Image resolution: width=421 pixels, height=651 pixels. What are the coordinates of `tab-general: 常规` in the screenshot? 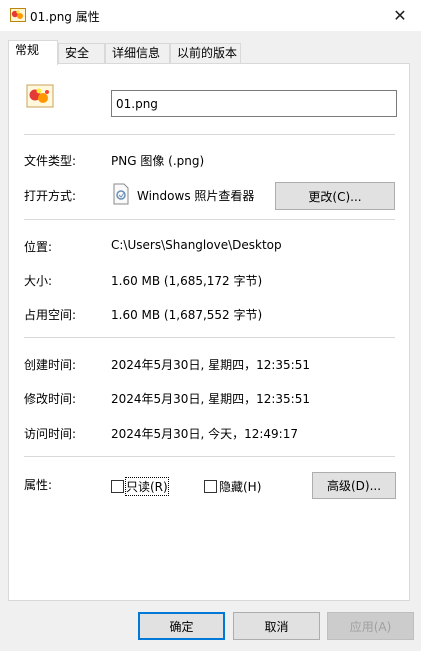 It's located at (33, 52).